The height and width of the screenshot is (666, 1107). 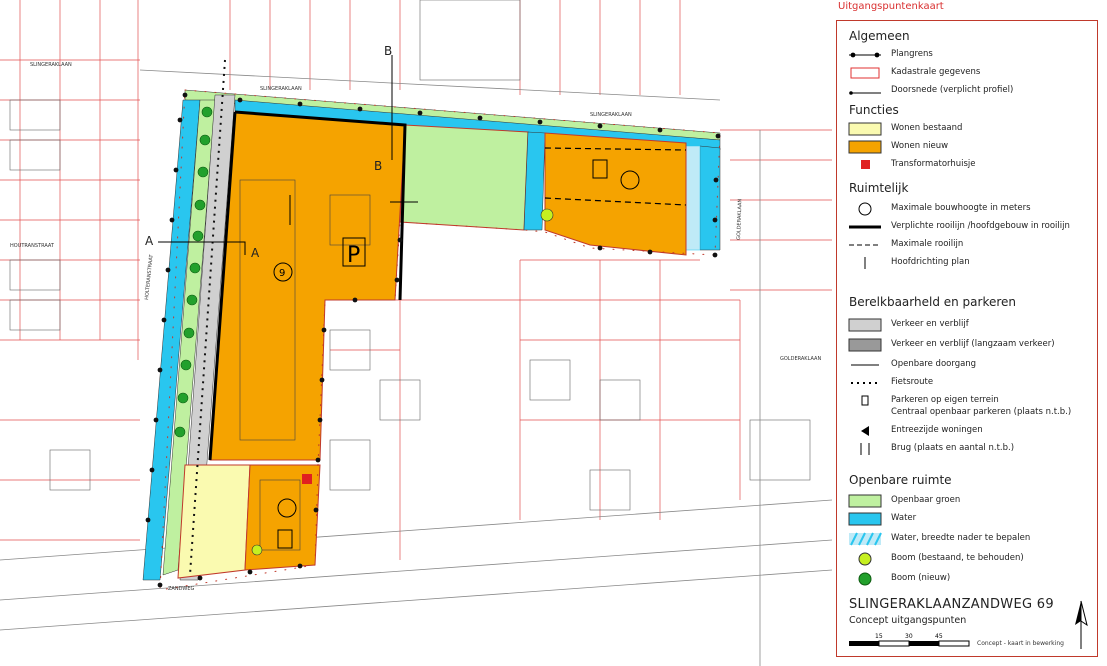 What do you see at coordinates (865, 129) in the screenshot?
I see `wonen-bestaand-symbol` at bounding box center [865, 129].